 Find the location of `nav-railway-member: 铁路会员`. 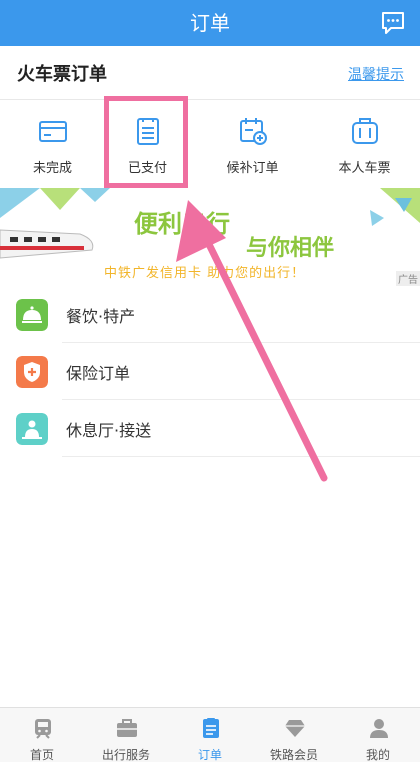

nav-railway-member: 铁路会员 is located at coordinates (294, 735).